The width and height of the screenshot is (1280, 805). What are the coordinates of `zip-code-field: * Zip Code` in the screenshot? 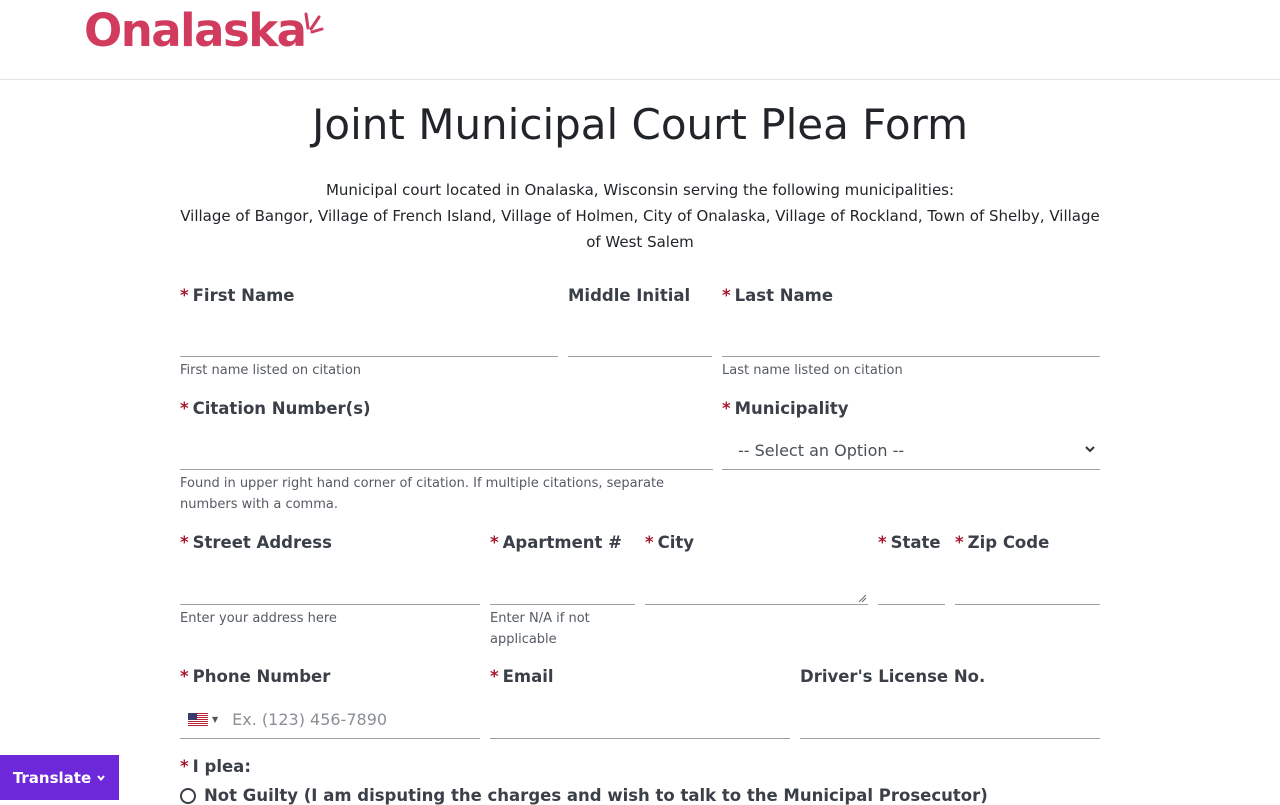 It's located at (1027, 573).